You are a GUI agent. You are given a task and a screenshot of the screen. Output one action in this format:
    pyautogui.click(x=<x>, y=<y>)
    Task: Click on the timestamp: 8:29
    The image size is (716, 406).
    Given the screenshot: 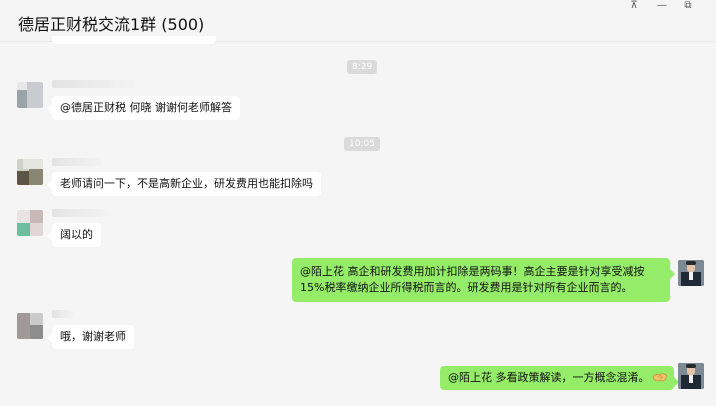 What is the action you would take?
    pyautogui.click(x=362, y=67)
    